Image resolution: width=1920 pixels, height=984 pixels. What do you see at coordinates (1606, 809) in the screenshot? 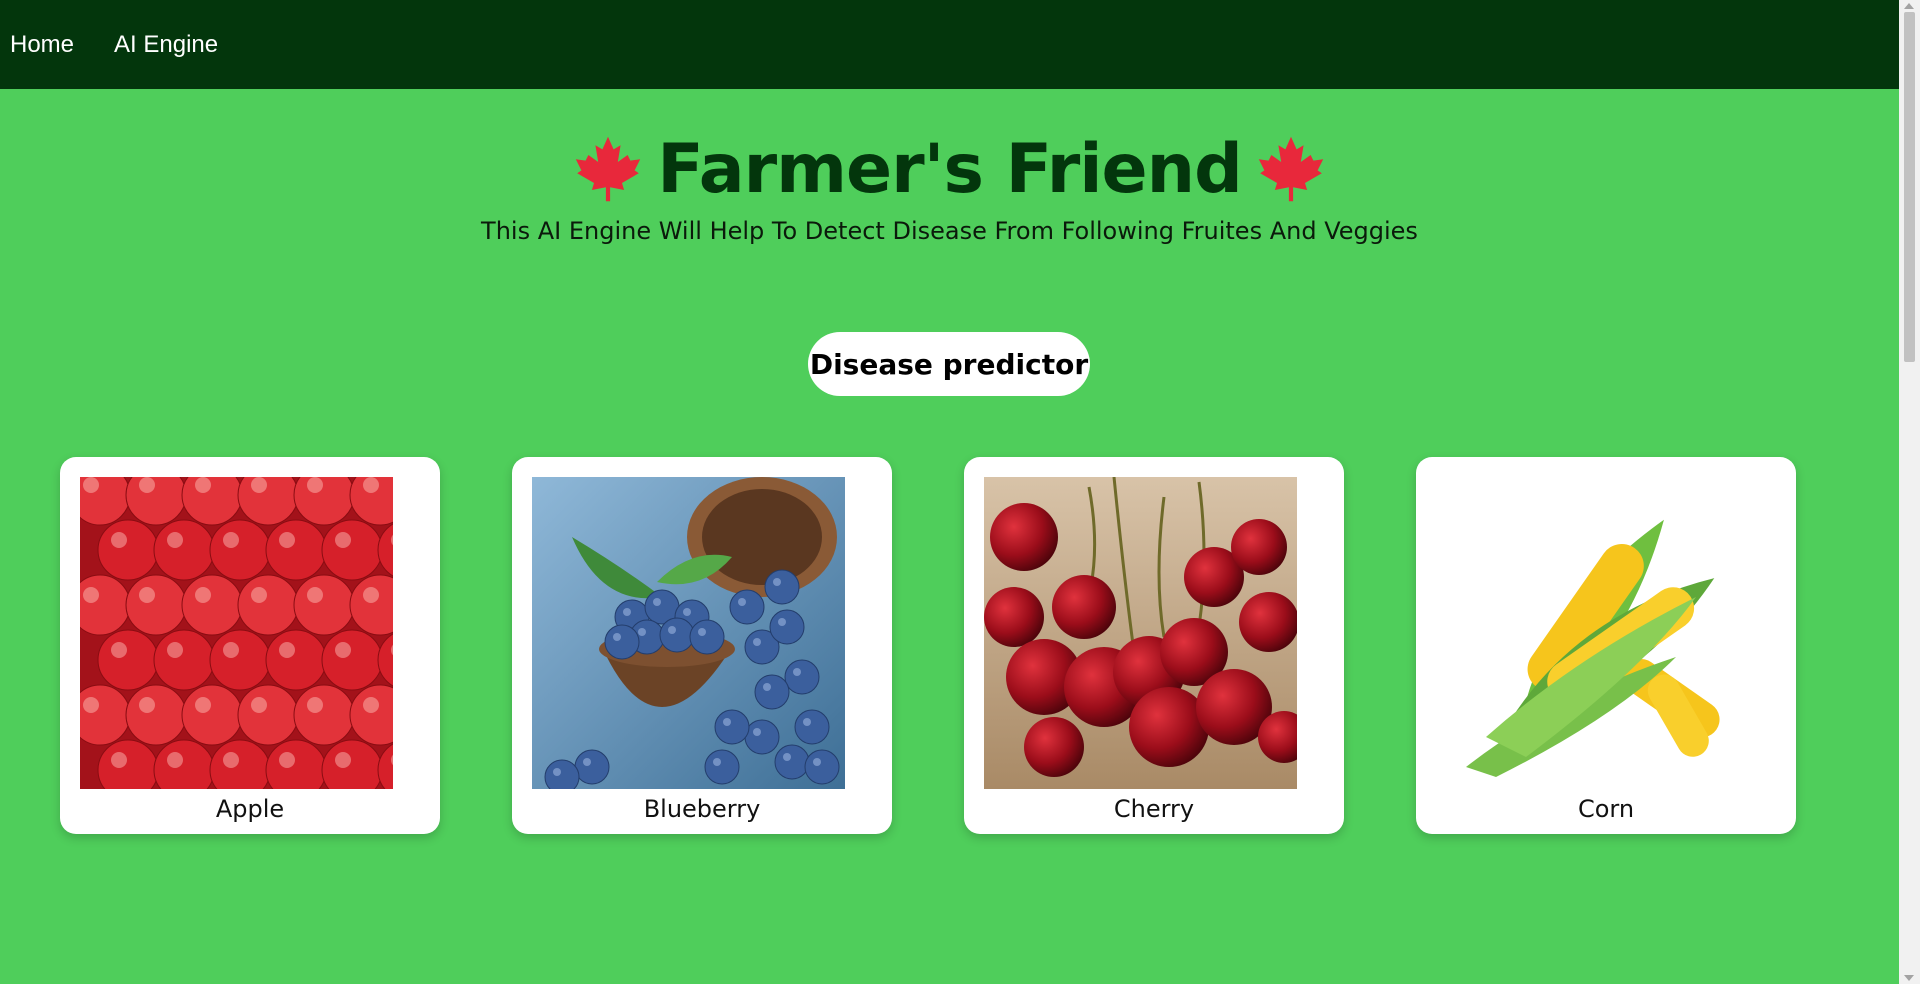
I see `card-label: Corn` at bounding box center [1606, 809].